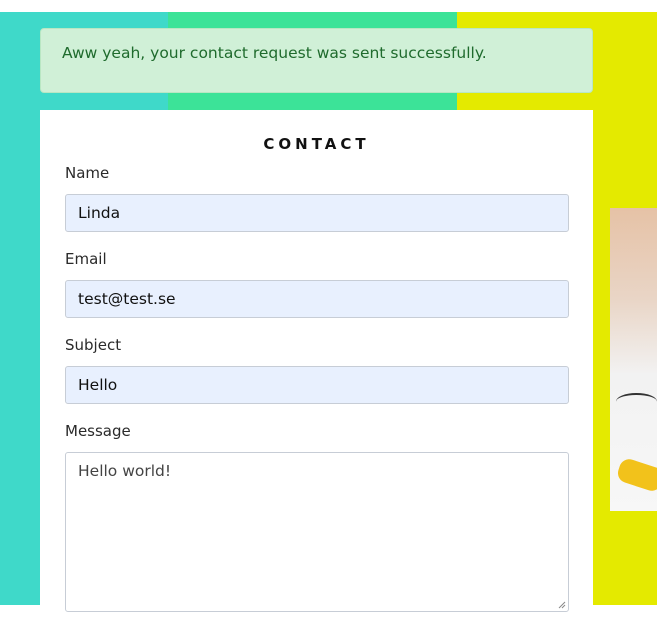 Image resolution: width=657 pixels, height=620 pixels. What do you see at coordinates (86, 259) in the screenshot?
I see `email-label: Email` at bounding box center [86, 259].